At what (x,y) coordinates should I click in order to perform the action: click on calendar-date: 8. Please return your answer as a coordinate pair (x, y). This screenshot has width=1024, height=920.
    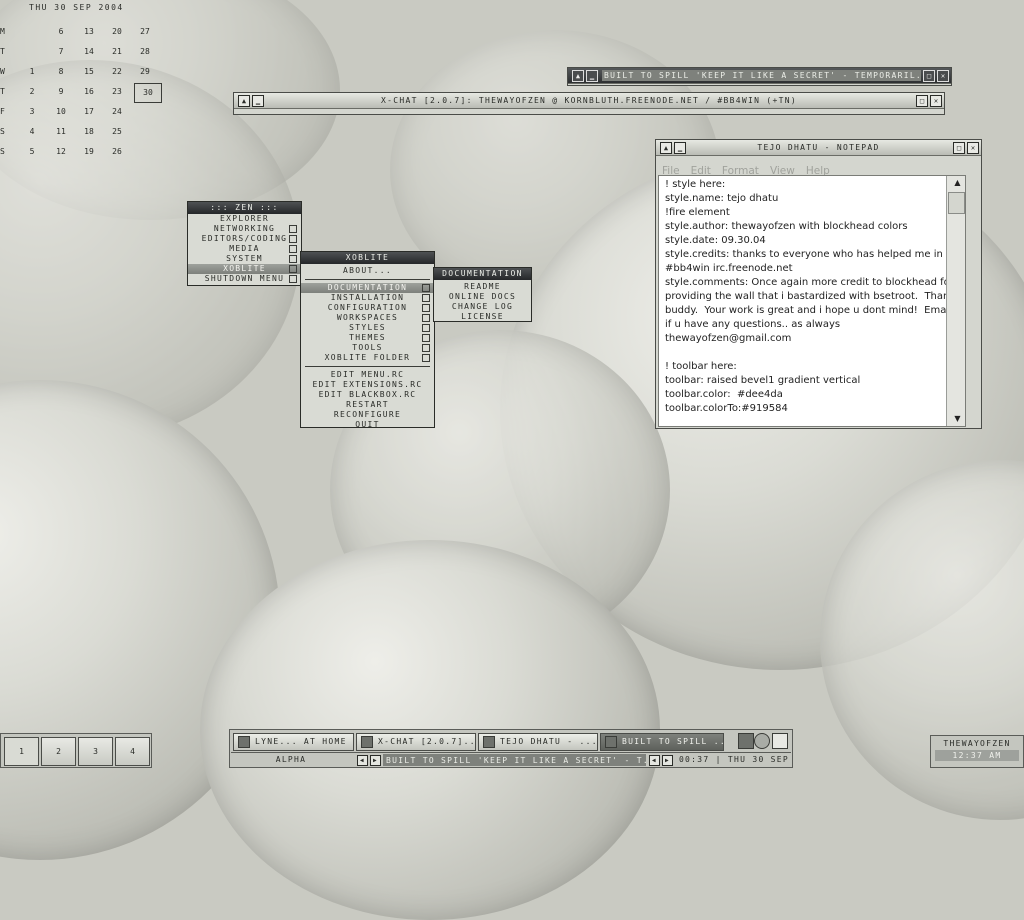
    Looking at the image, I should click on (61, 71).